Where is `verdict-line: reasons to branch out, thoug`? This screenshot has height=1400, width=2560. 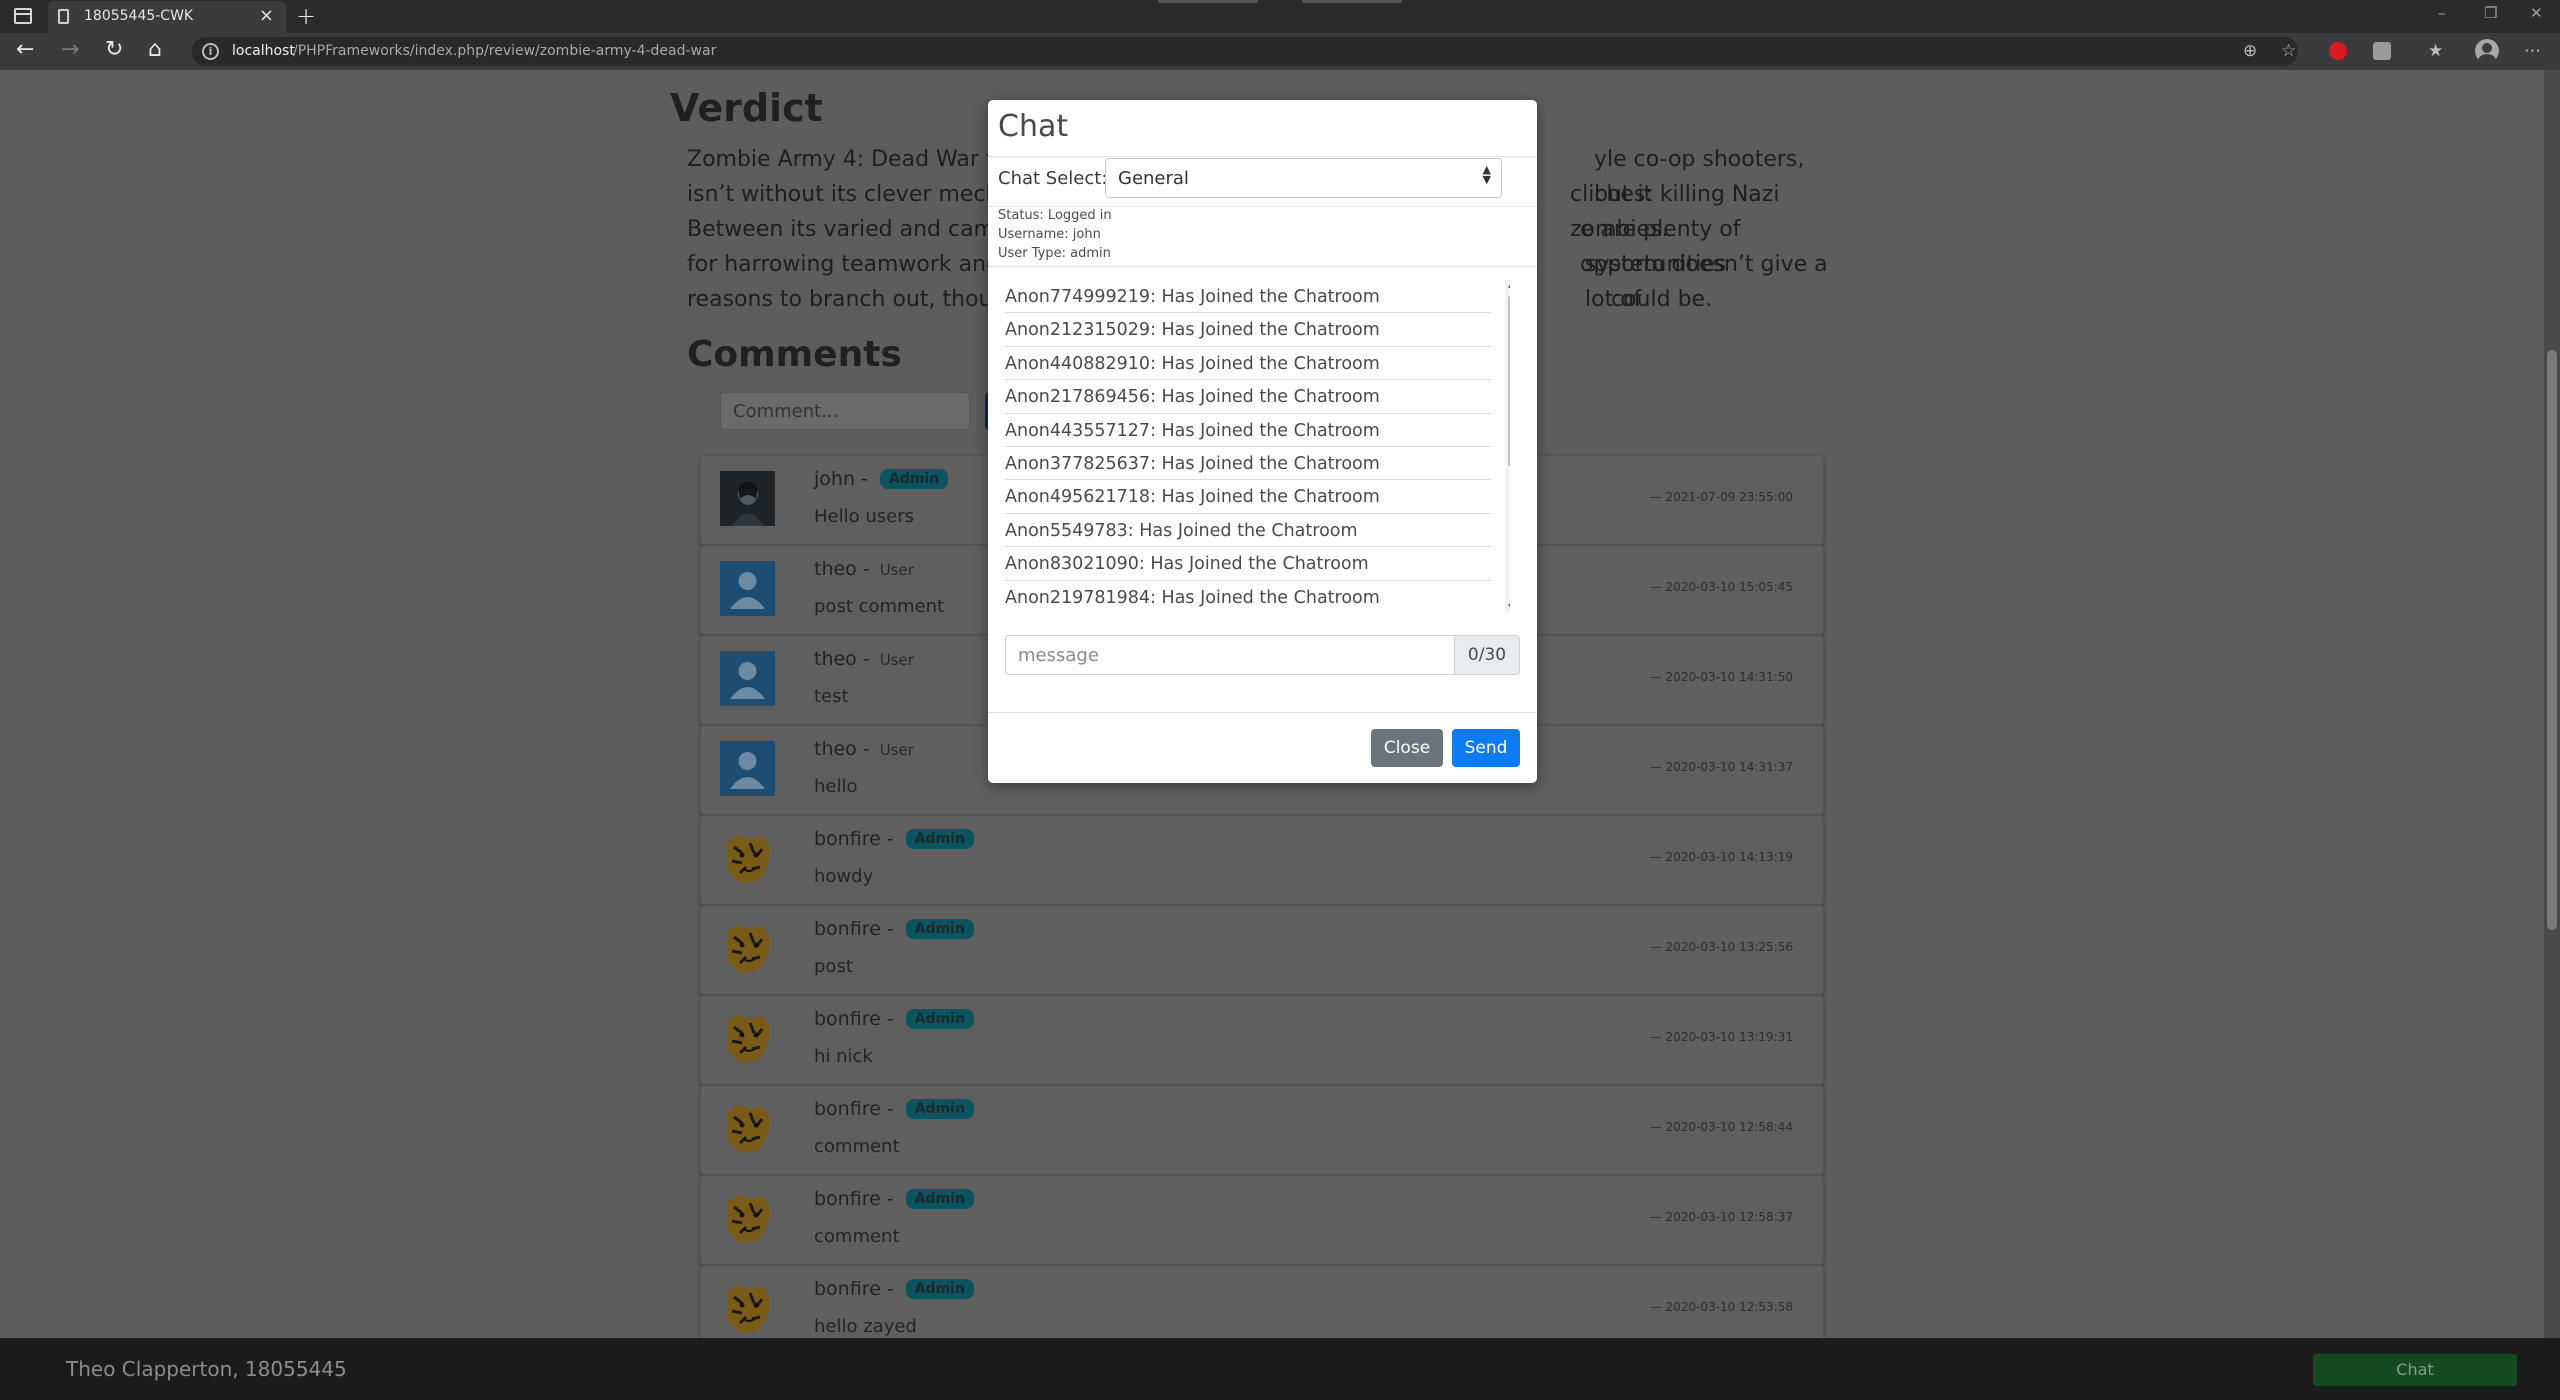 verdict-line: reasons to branch out, thoug is located at coordinates (847, 299).